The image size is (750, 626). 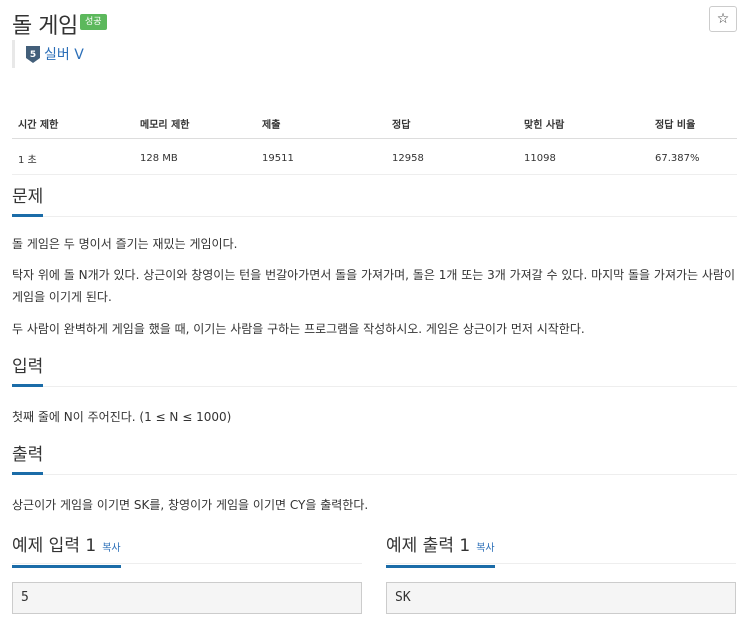 What do you see at coordinates (187, 551) in the screenshot?
I see `sample-input-header: 예제 입력 1 복사` at bounding box center [187, 551].